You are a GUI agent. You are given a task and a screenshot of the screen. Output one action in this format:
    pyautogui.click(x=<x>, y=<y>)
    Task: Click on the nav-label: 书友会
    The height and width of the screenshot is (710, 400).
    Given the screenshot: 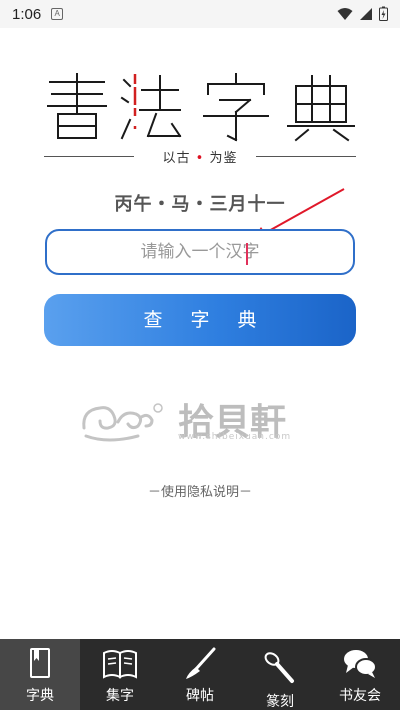 What is the action you would take?
    pyautogui.click(x=360, y=696)
    